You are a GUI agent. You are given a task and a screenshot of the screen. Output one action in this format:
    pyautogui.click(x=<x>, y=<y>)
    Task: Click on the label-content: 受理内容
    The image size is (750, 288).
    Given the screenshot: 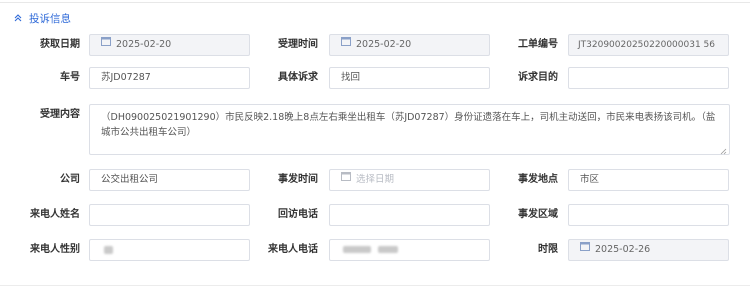 What is the action you would take?
    pyautogui.click(x=60, y=114)
    